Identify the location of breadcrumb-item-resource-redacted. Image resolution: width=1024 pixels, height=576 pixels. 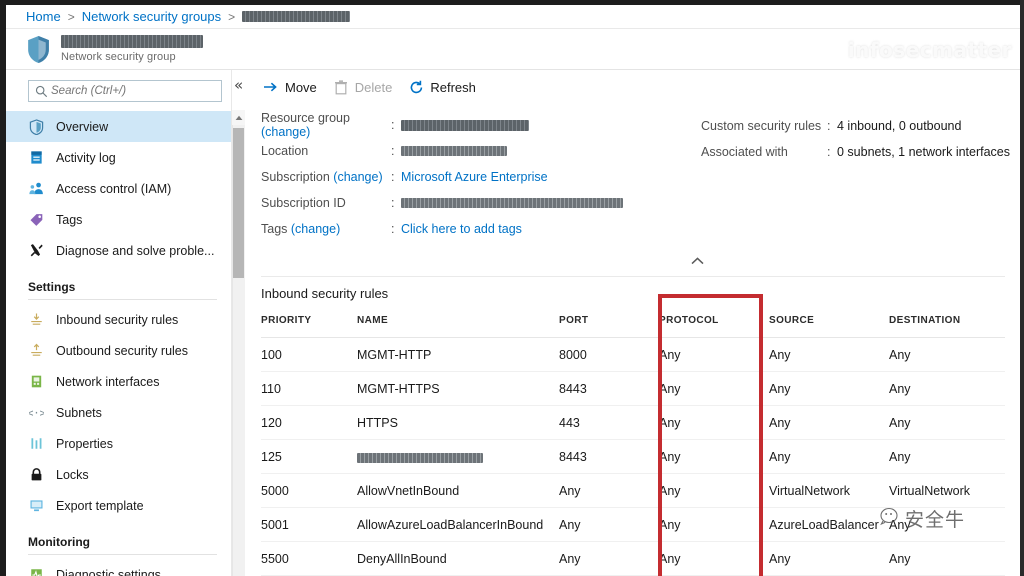
(296, 16).